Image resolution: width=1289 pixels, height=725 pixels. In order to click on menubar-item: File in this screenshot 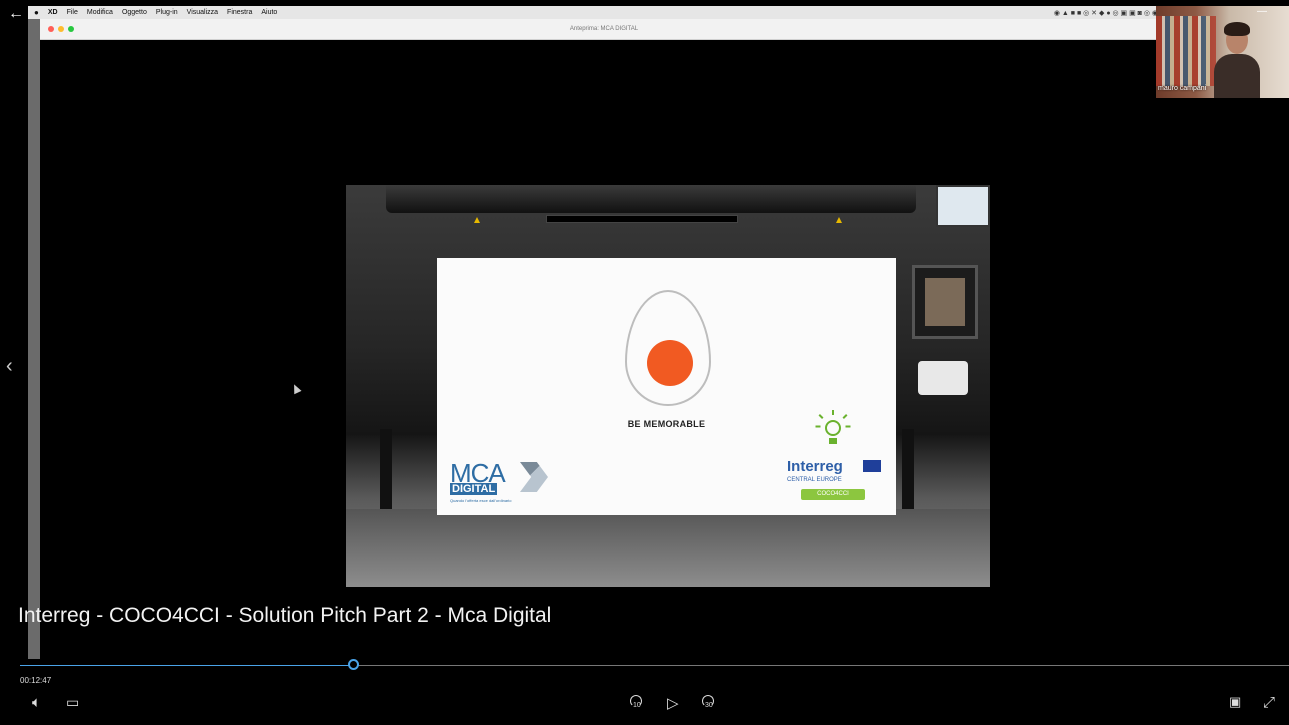, I will do `click(72, 12)`.